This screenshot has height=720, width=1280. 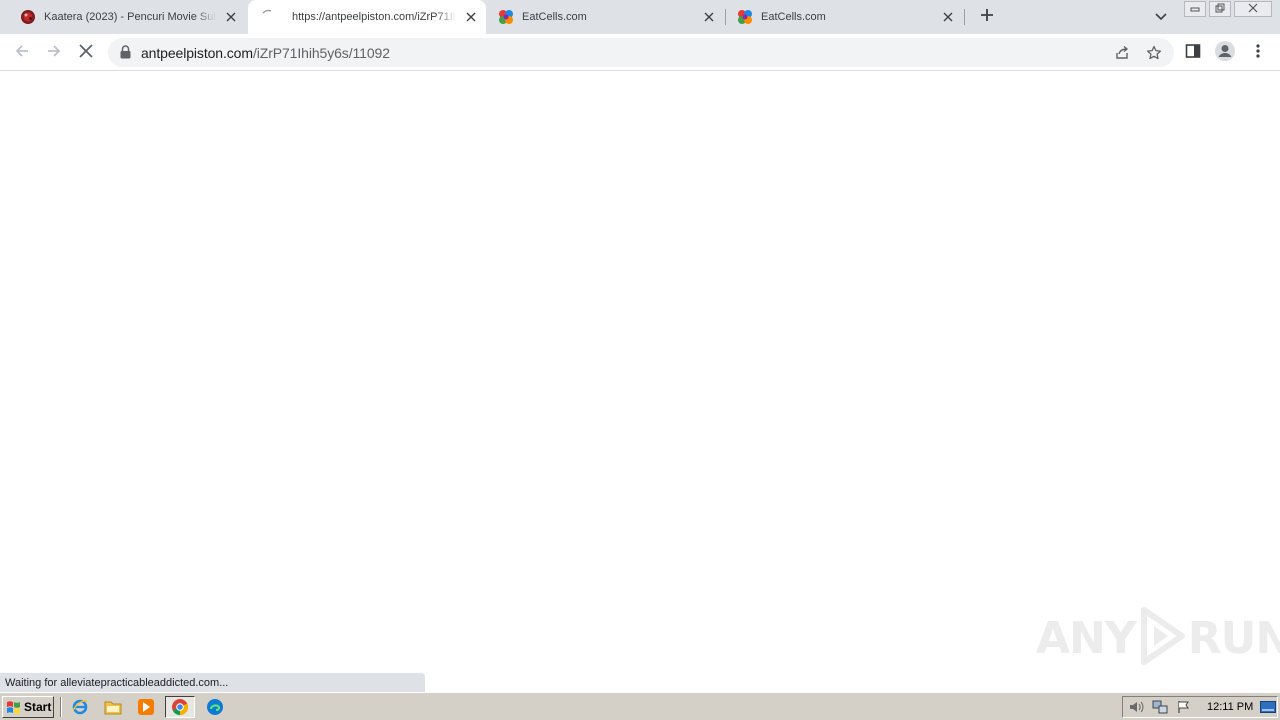 I want to click on minimize-icon, so click(x=1195, y=9).